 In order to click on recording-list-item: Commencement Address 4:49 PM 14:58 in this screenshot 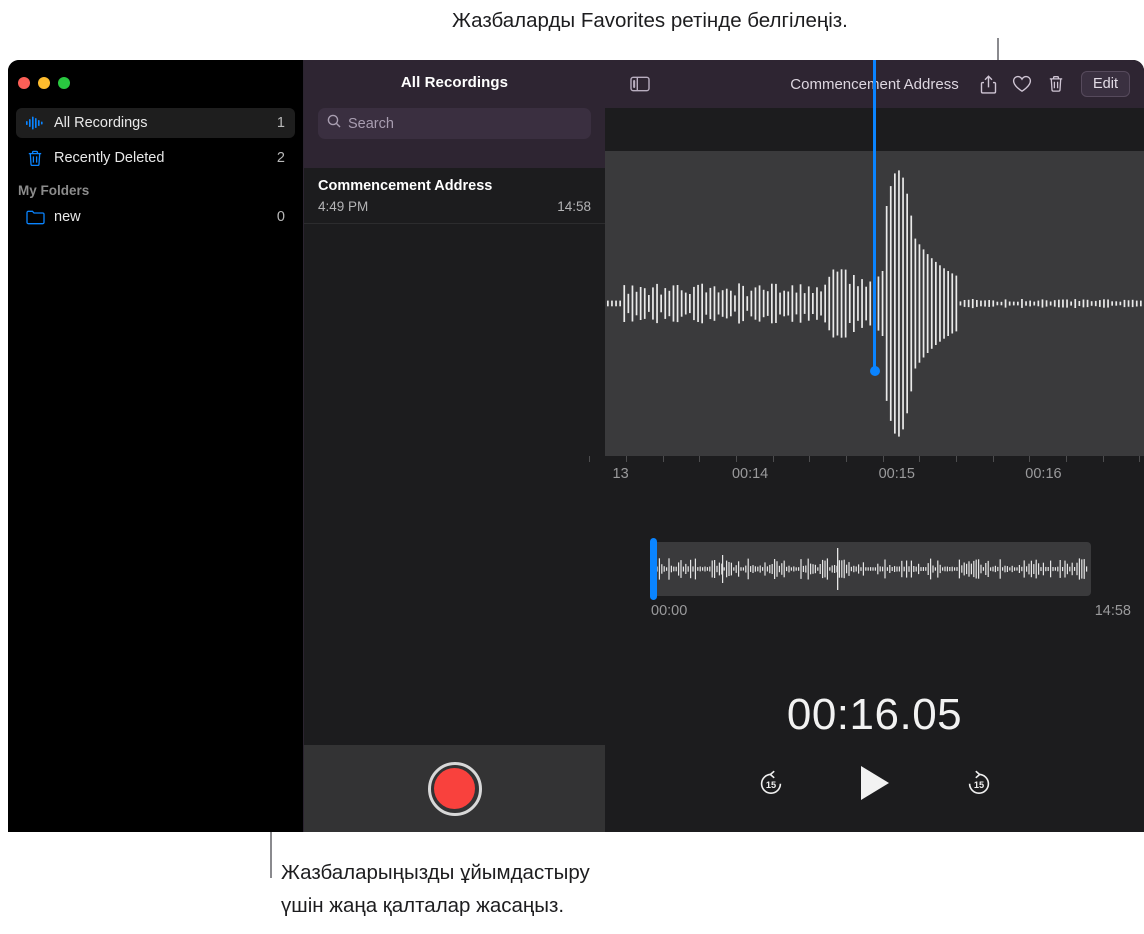, I will do `click(454, 196)`.